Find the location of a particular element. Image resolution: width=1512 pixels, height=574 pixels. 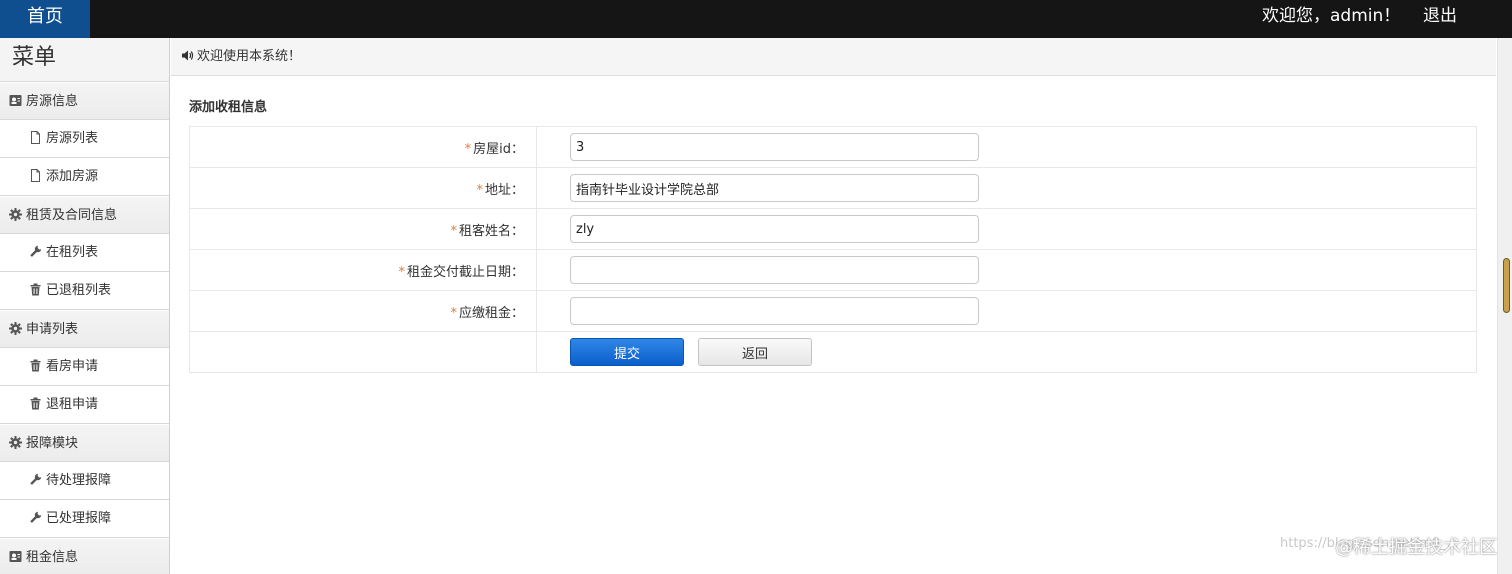

field-label: 房屋id： is located at coordinates (498, 149).